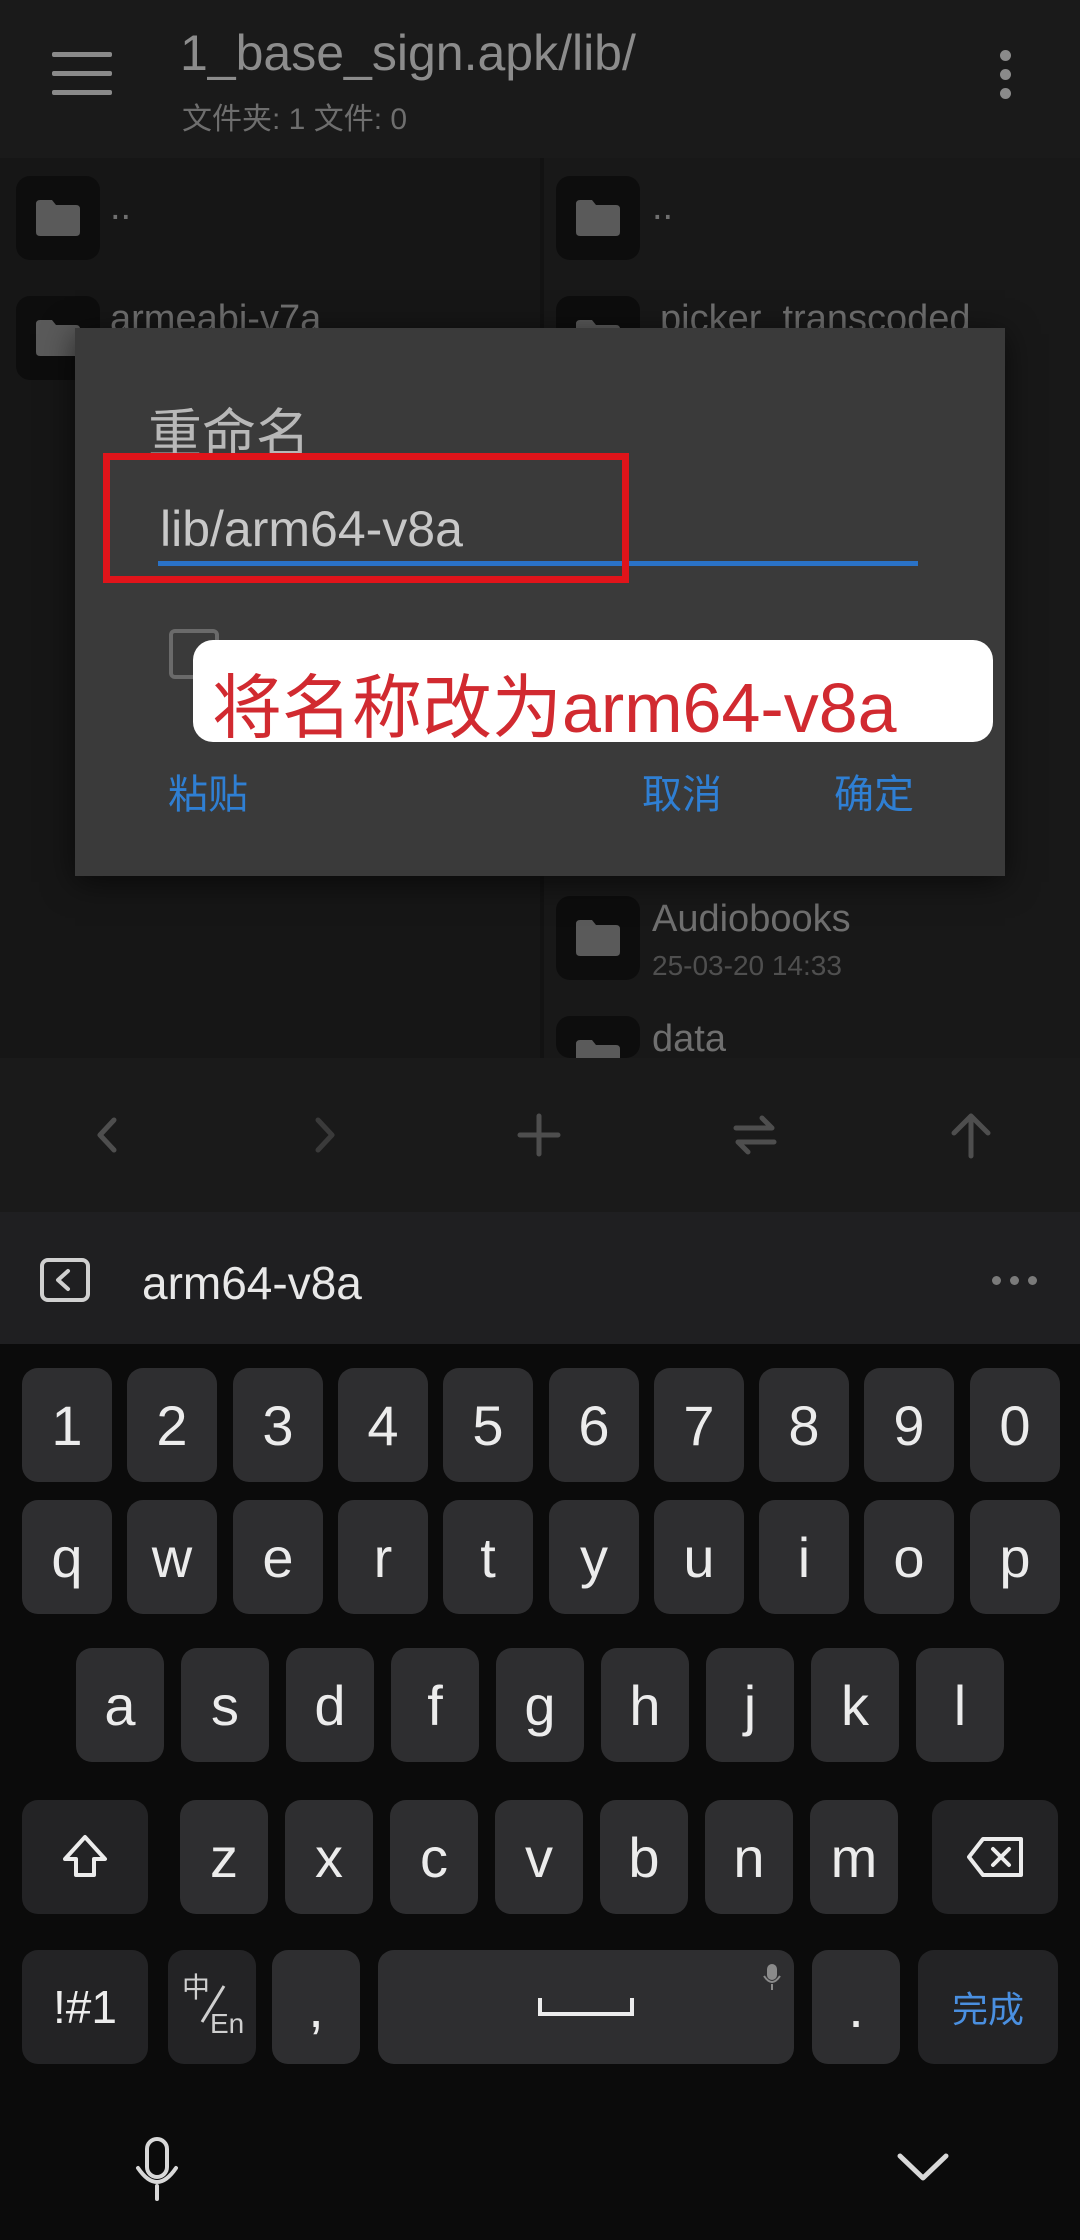 The image size is (1080, 2240). Describe the element at coordinates (65, 1280) in the screenshot. I see `keyboard-back-icon` at that location.